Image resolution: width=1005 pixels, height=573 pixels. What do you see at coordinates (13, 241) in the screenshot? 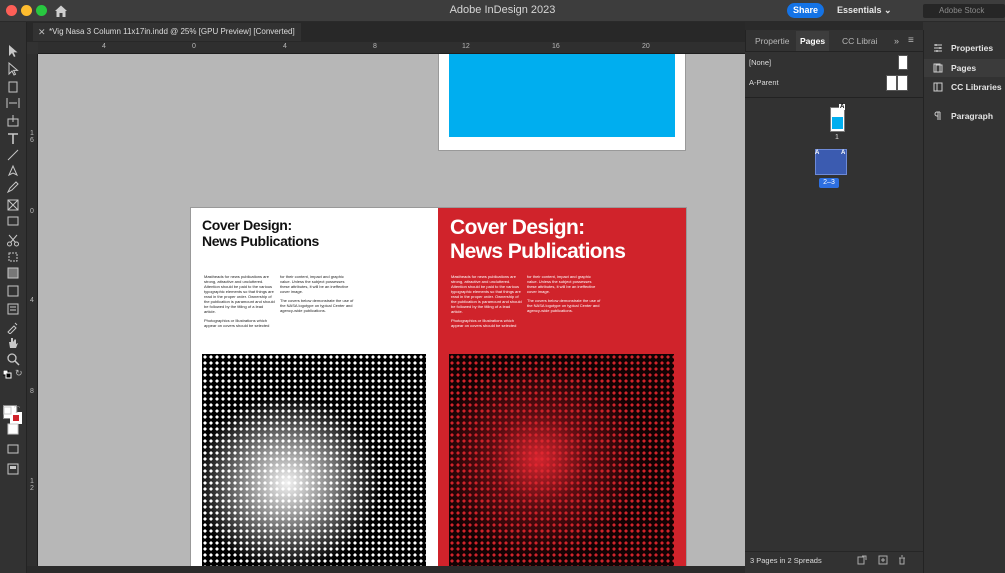
I see `scissors-tool-icon` at bounding box center [13, 241].